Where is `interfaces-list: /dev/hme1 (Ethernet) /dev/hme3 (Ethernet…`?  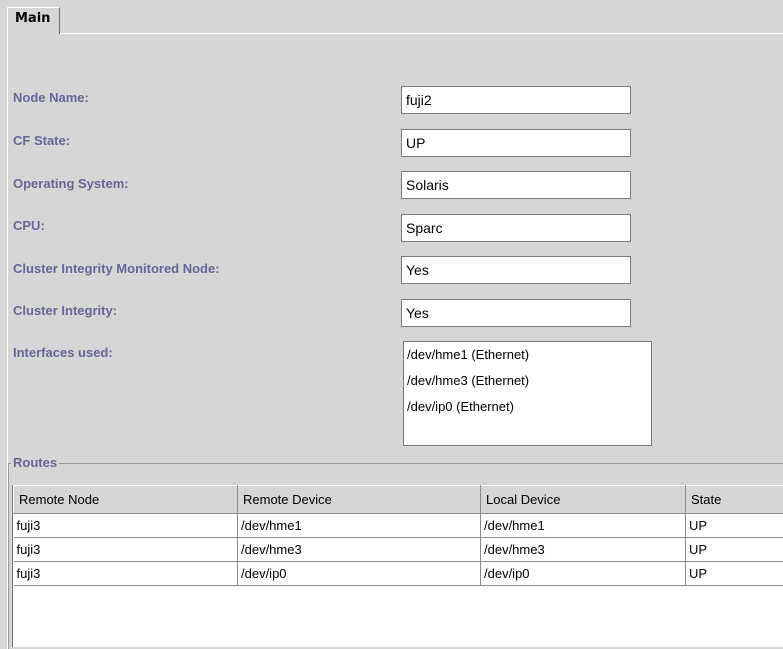
interfaces-list: /dev/hme1 (Ethernet) /dev/hme3 (Ethernet… is located at coordinates (527, 393).